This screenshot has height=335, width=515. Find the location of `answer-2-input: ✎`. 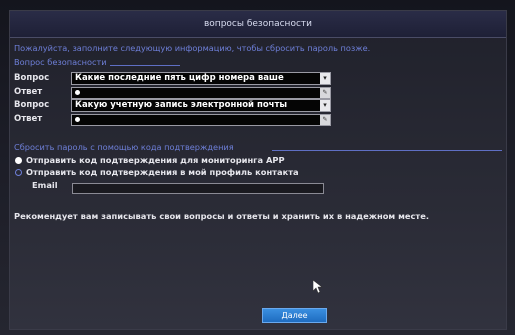

answer-2-input: ✎ is located at coordinates (201, 120).